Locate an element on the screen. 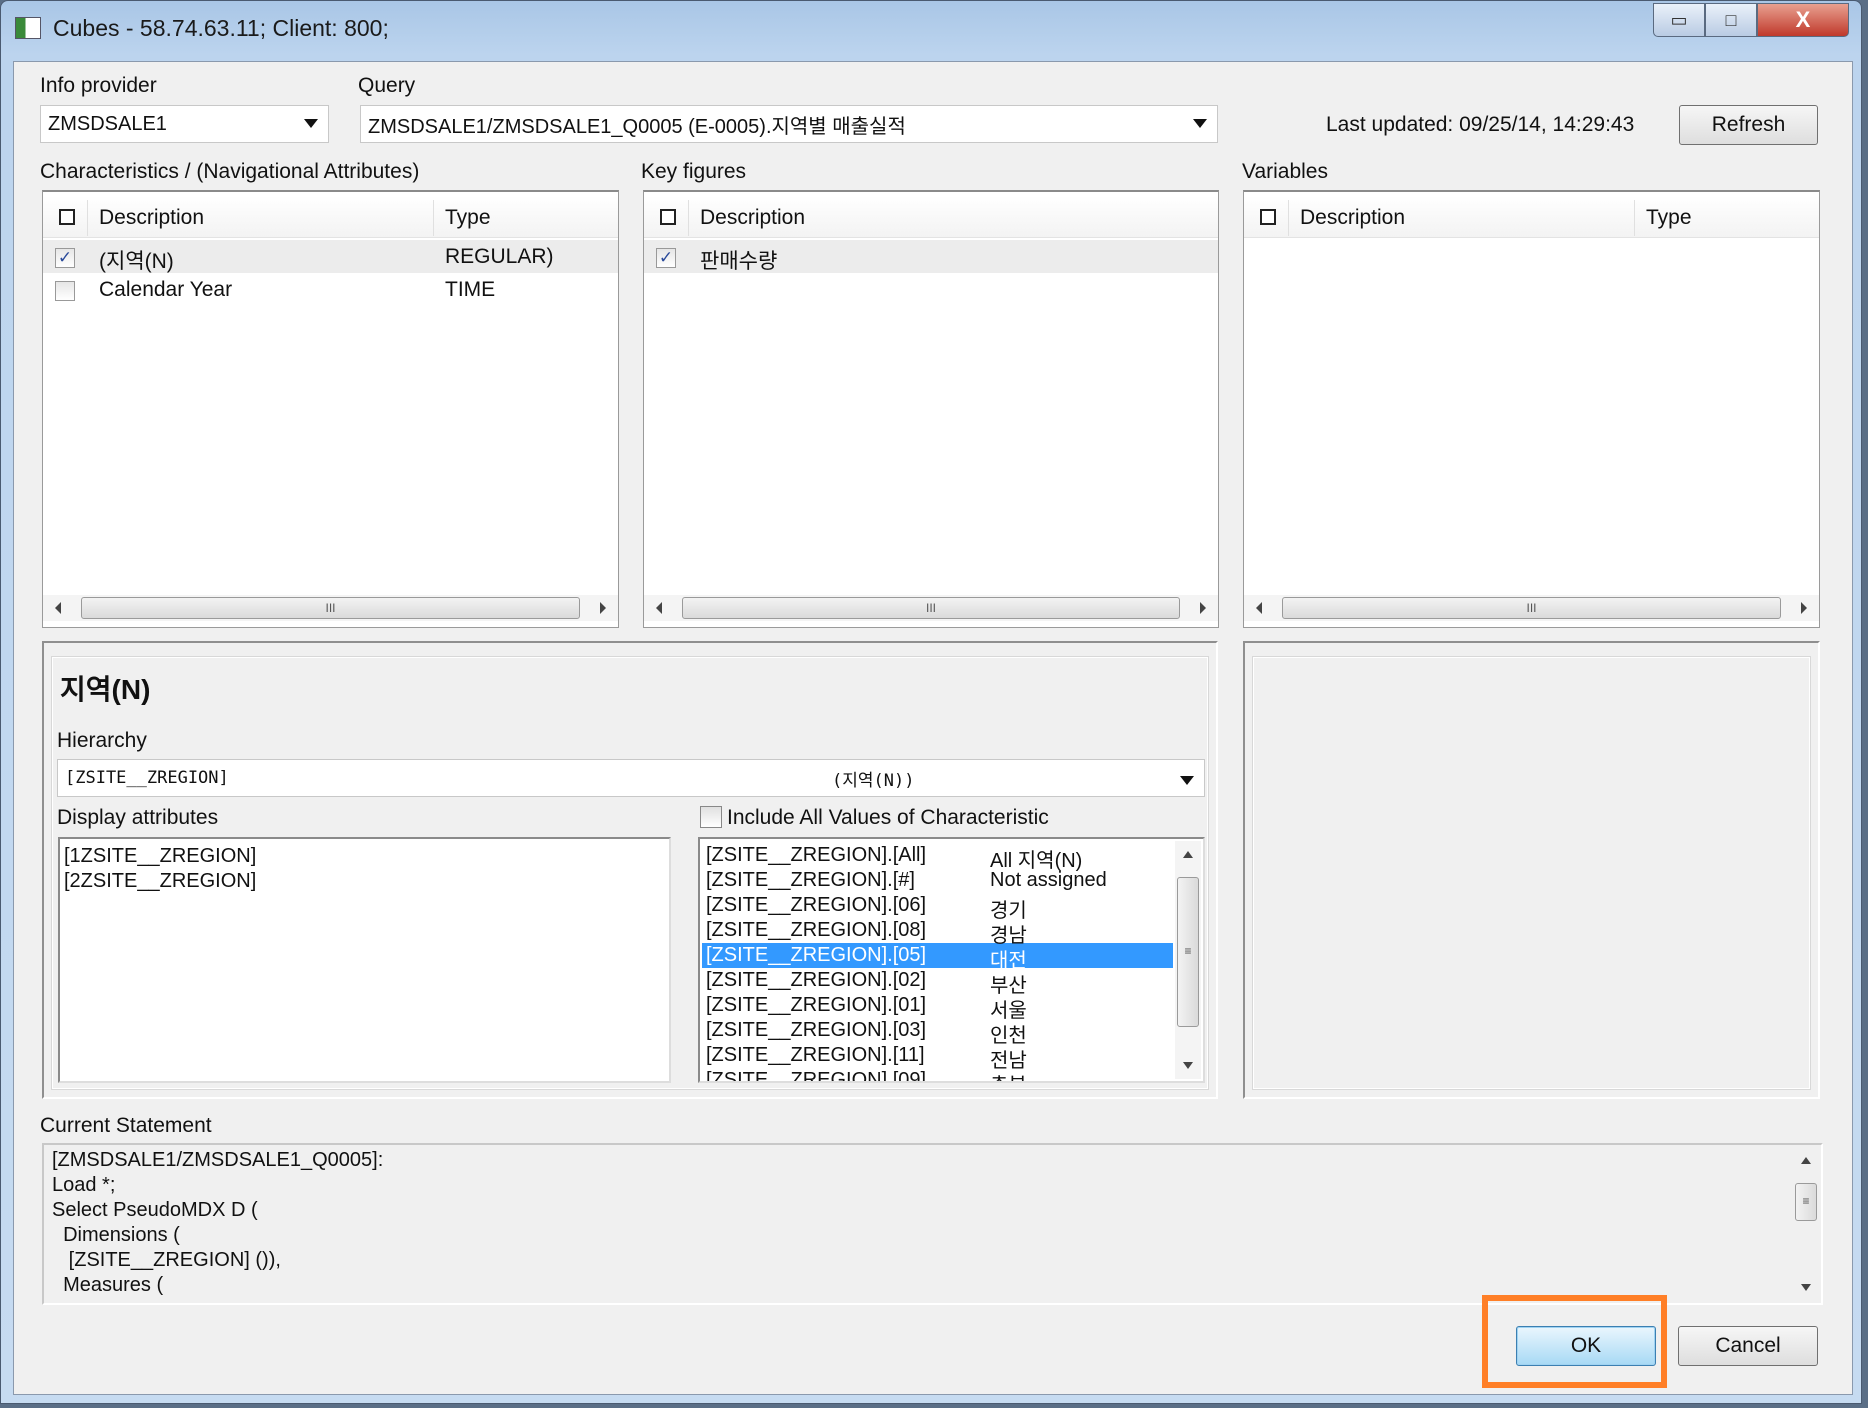  row-description: Calendar Year is located at coordinates (166, 289).